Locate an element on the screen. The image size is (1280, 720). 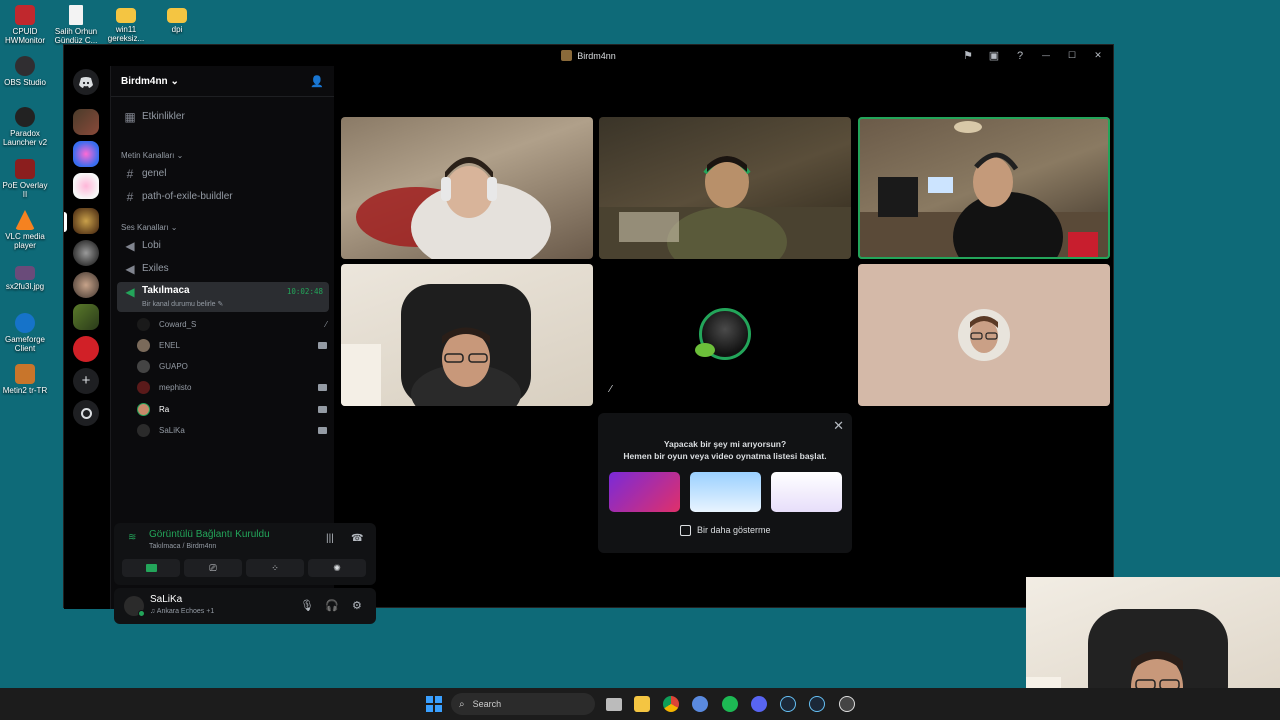
camera-button is located at coordinates (151, 568).